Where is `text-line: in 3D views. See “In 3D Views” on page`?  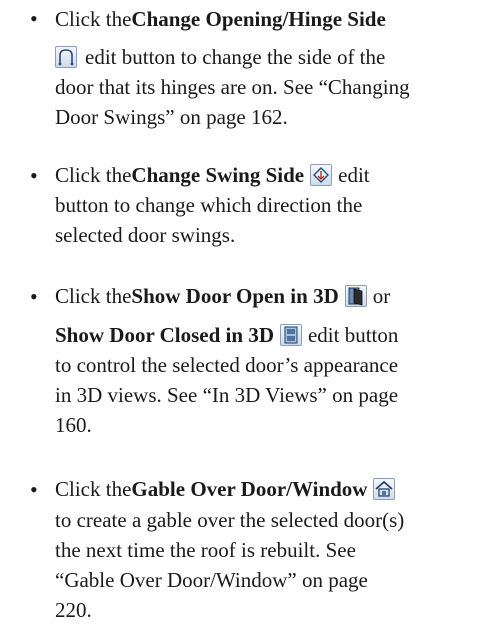
text-line: in 3D views. See “In 3D Views” on page is located at coordinates (226, 395).